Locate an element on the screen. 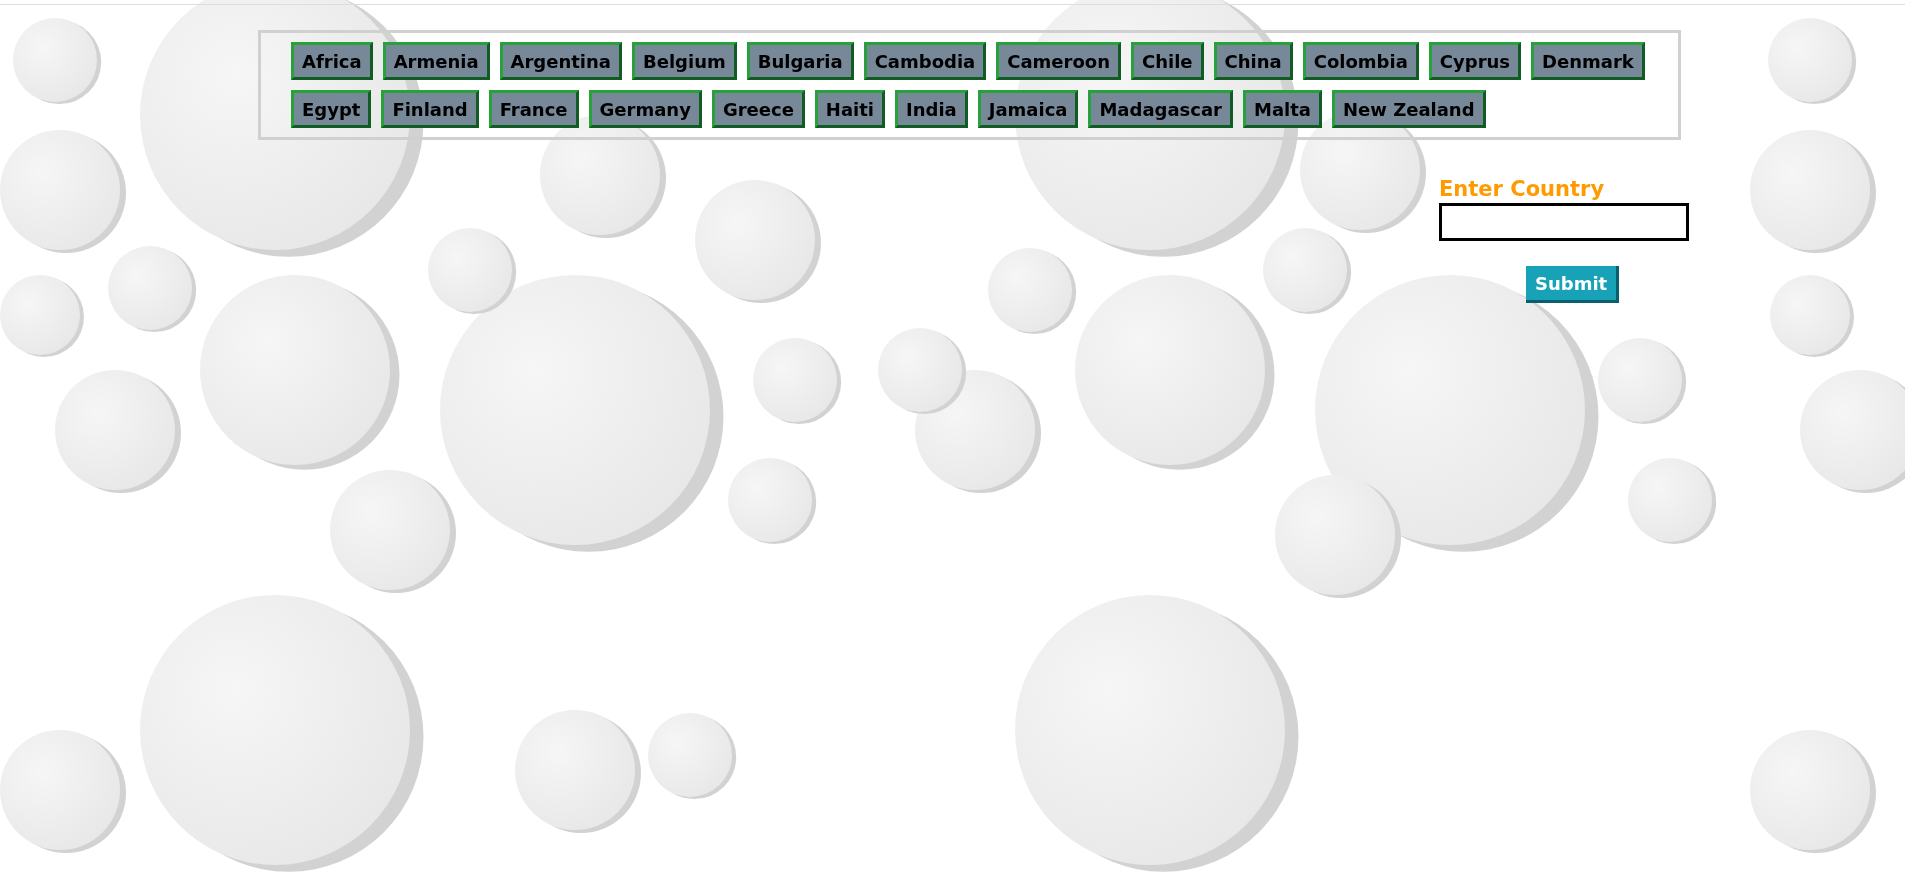 This screenshot has height=873, width=1905. country-button: China is located at coordinates (1253, 61).